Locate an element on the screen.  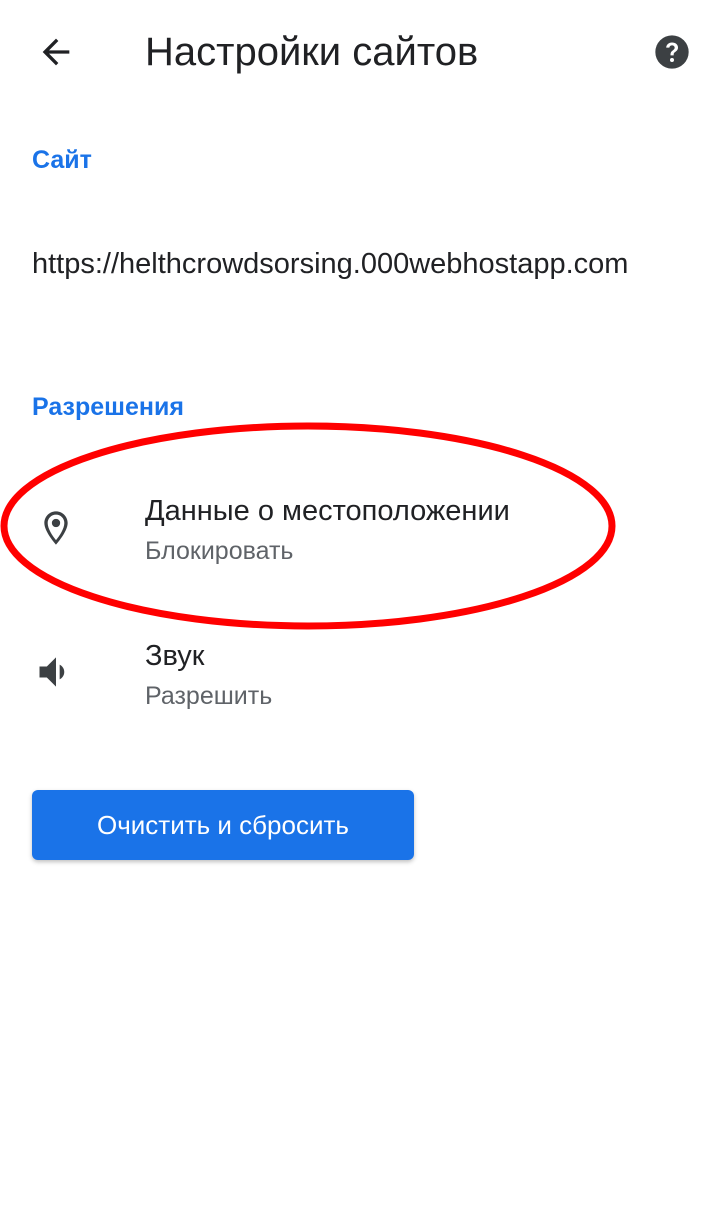
permission-item-sound: Звук Разрешить is located at coordinates (360, 671).